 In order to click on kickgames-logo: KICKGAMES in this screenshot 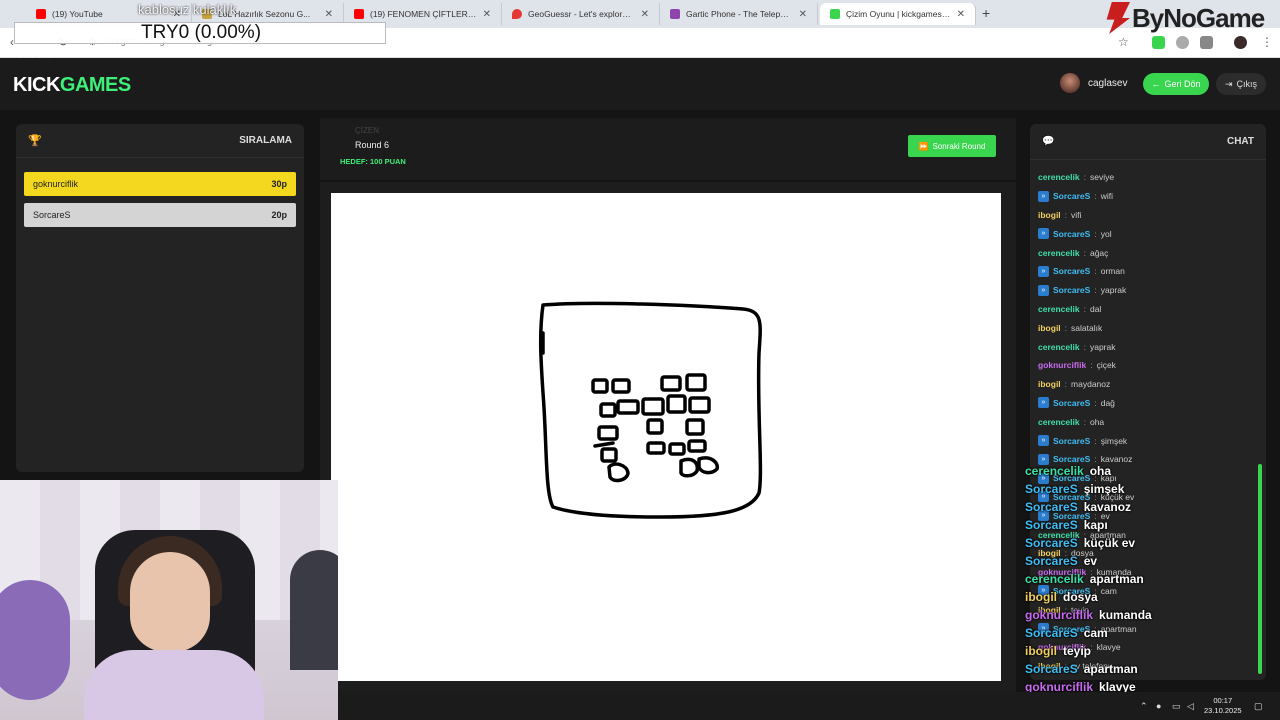, I will do `click(72, 85)`.